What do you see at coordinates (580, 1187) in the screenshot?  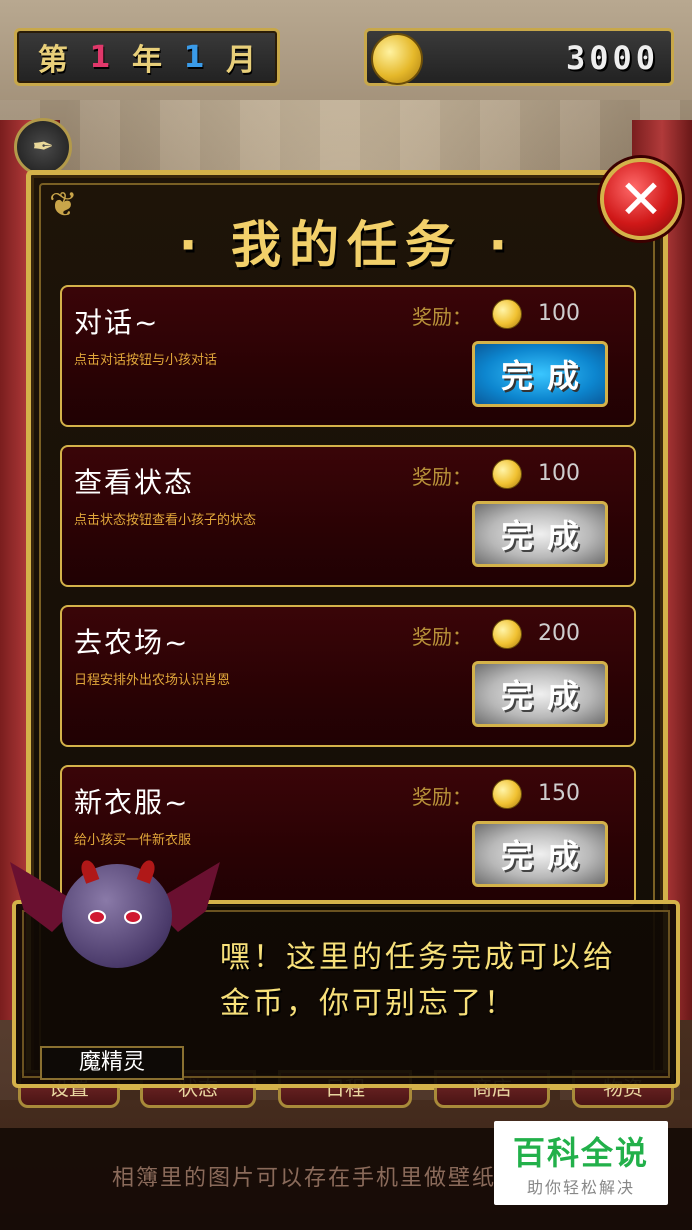 I see `watermark-subtitle: 助你轻松解决` at bounding box center [580, 1187].